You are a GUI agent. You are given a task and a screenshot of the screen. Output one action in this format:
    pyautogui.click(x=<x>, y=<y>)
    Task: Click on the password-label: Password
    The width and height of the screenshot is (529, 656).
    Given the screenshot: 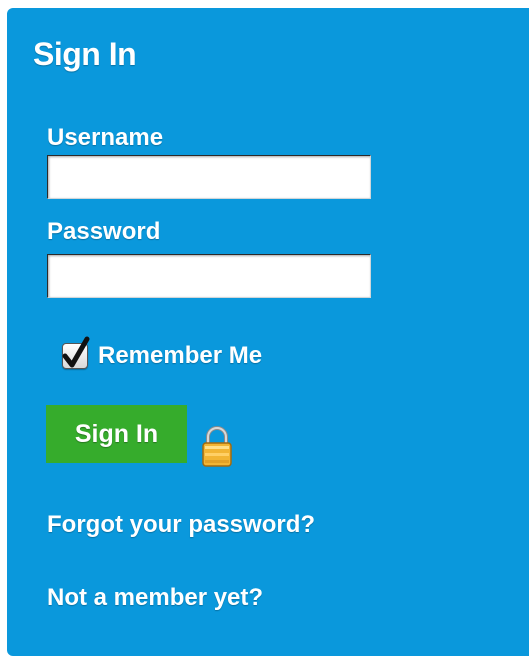 What is the action you would take?
    pyautogui.click(x=104, y=231)
    